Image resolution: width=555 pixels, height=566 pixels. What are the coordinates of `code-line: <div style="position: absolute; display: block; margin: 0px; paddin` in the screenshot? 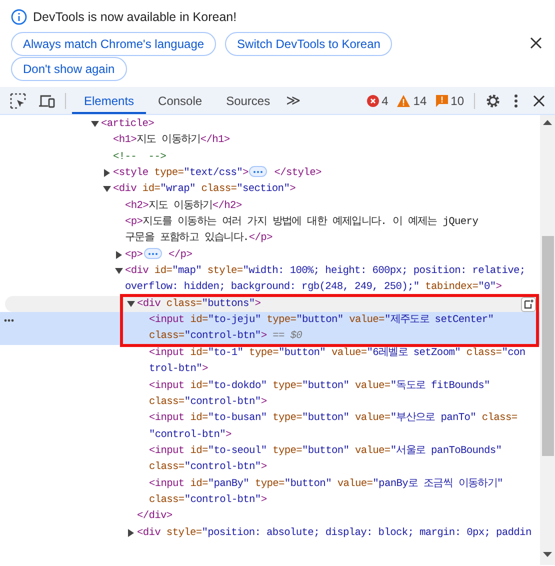 It's located at (334, 532).